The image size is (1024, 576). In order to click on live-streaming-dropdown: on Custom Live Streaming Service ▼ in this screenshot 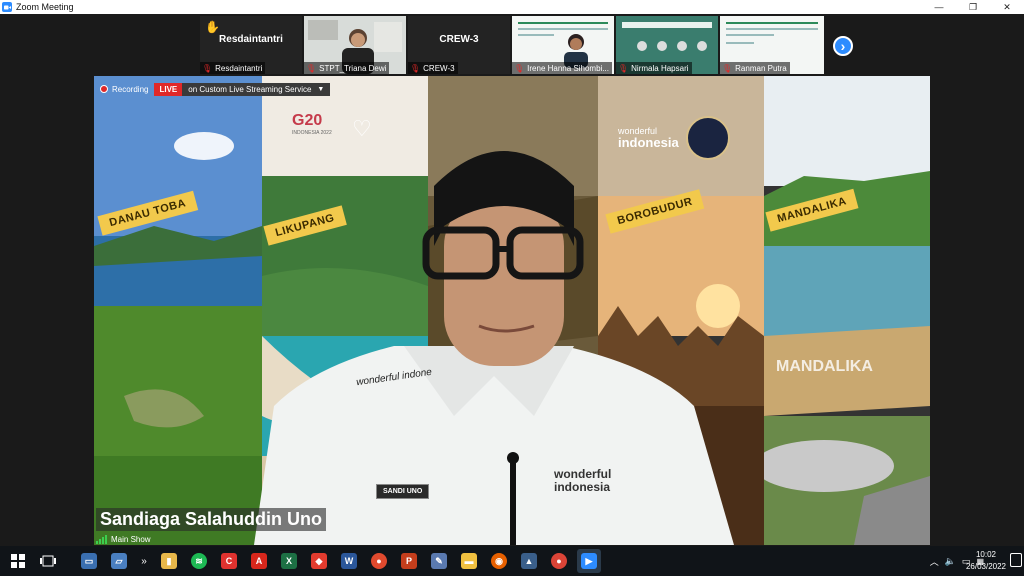, I will do `click(256, 89)`.